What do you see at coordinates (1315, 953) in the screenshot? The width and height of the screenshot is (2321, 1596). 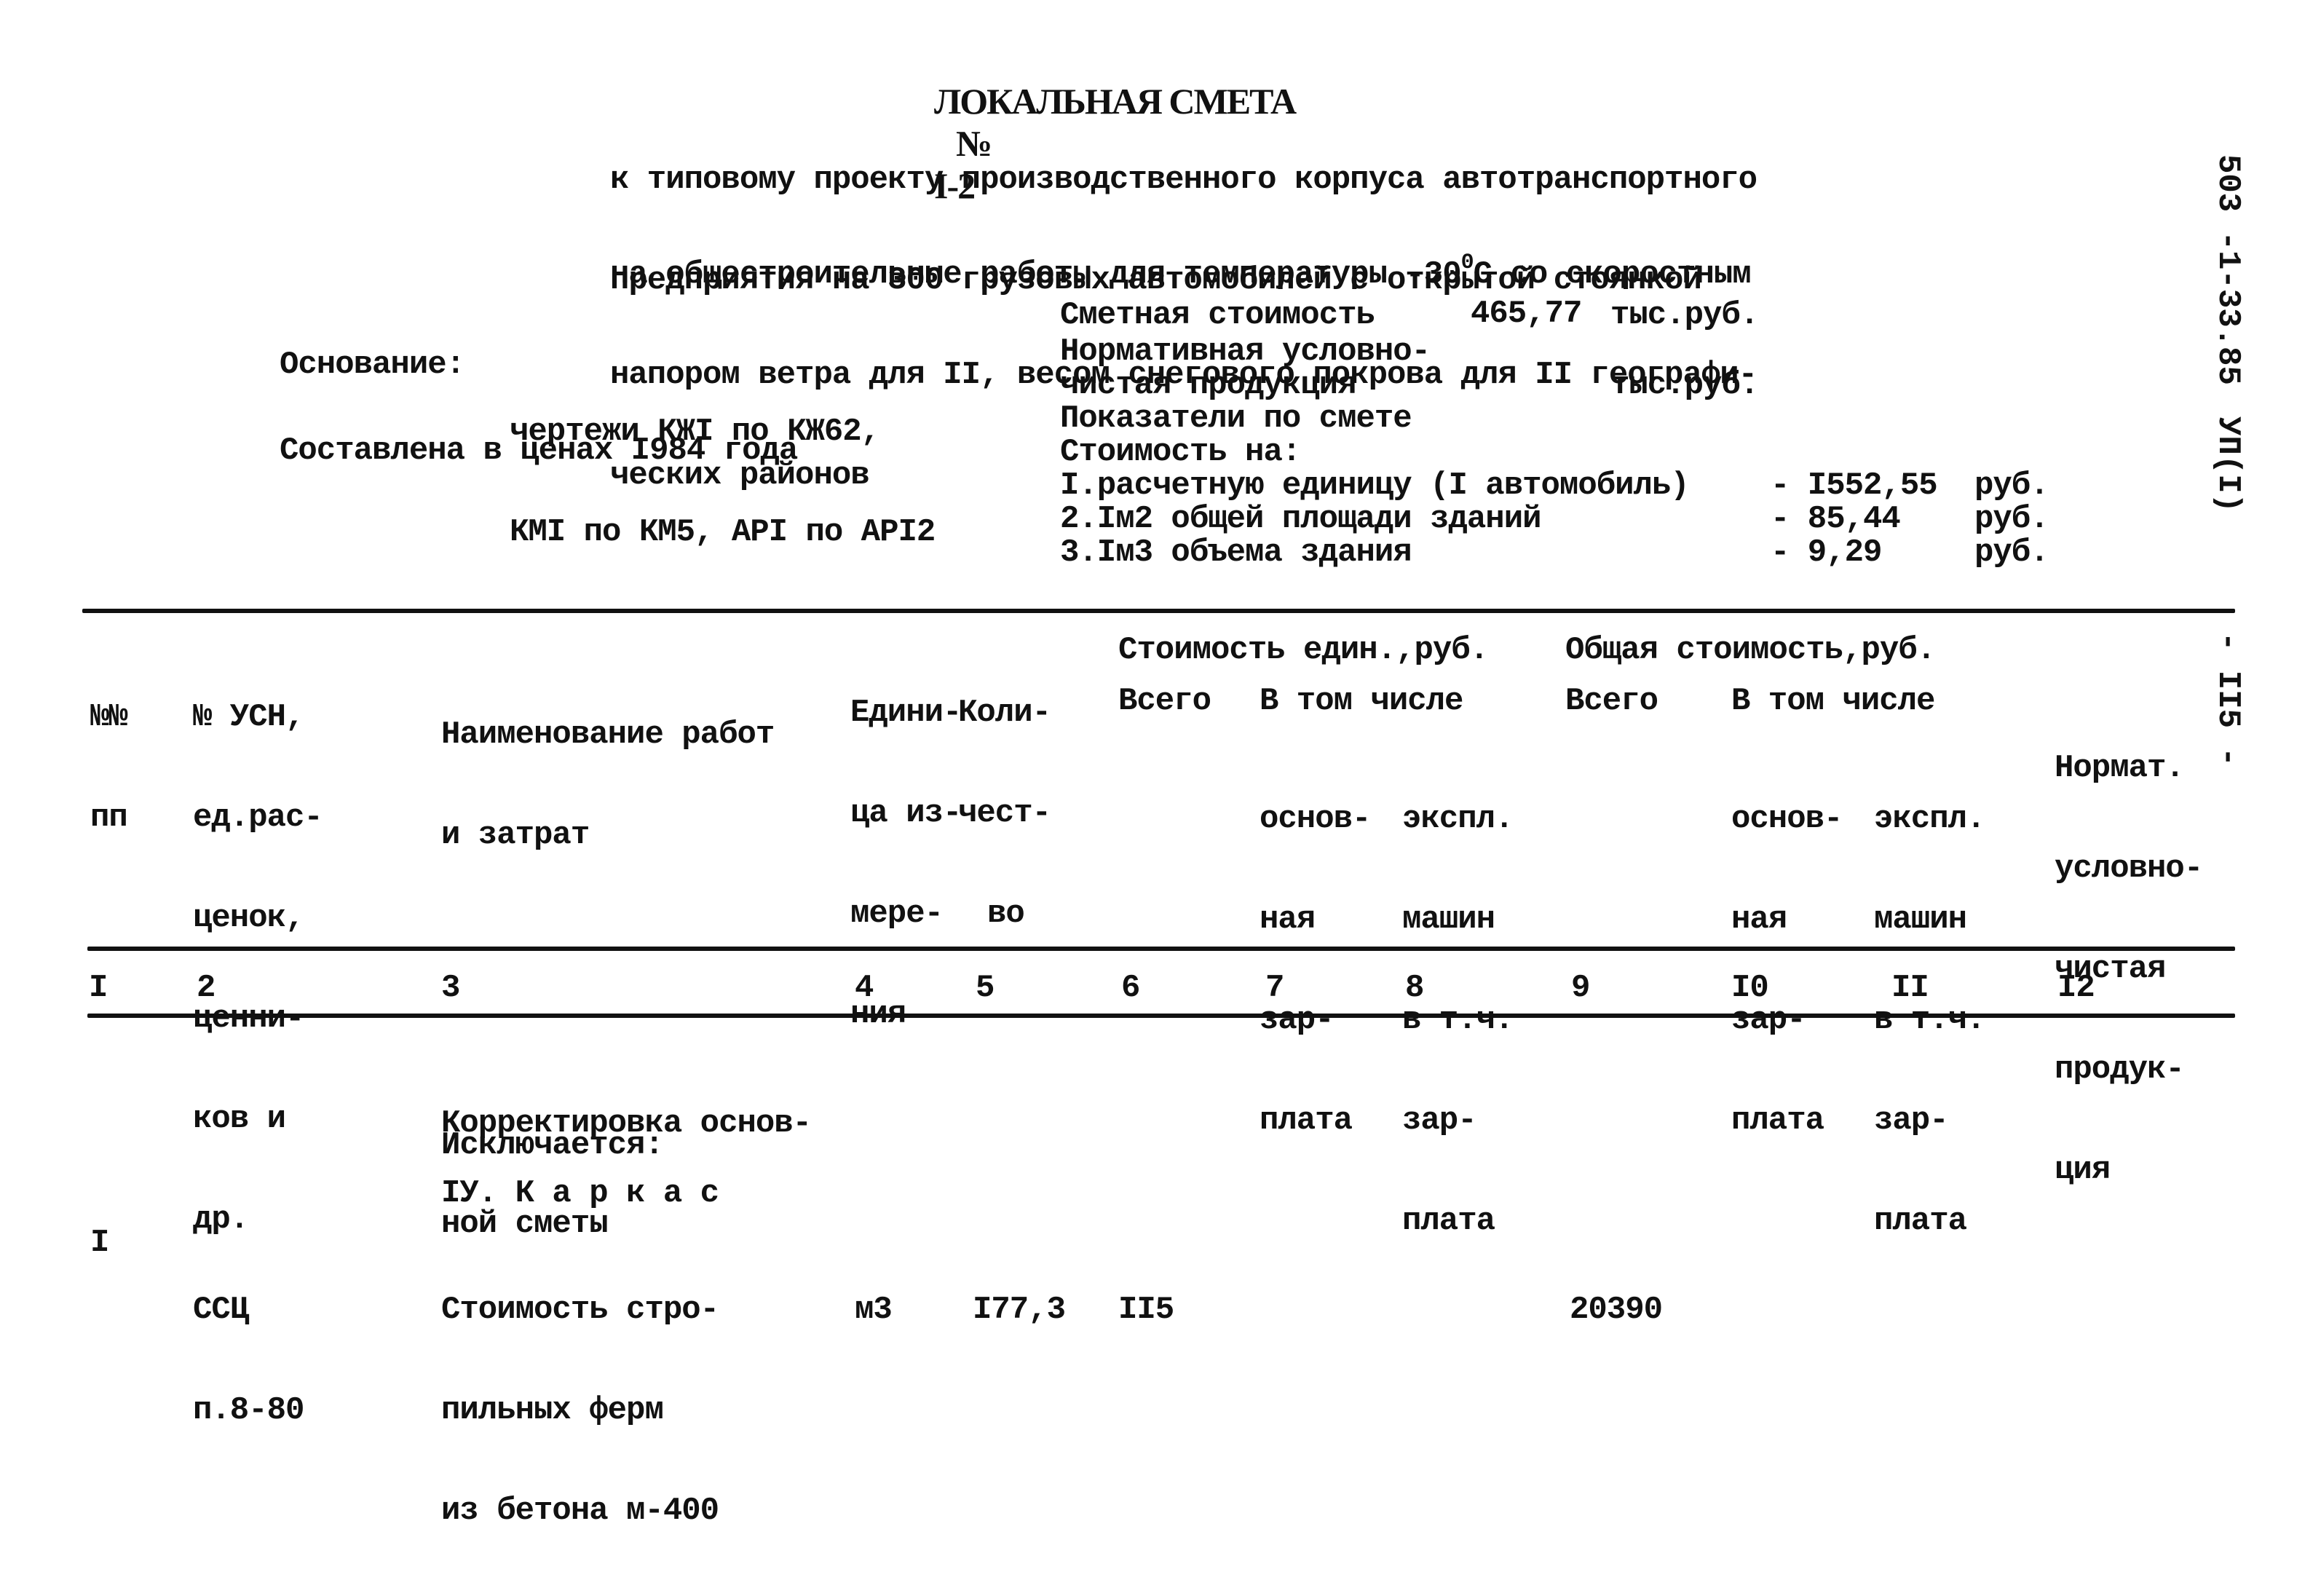 I see `header-unit-base-wage: основ- ная зар- плата` at bounding box center [1315, 953].